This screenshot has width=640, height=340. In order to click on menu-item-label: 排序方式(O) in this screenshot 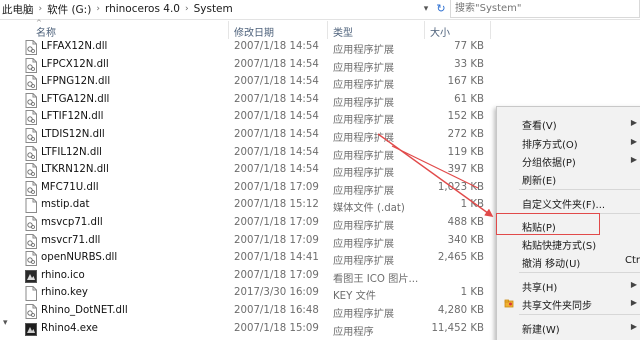, I will do `click(550, 145)`.